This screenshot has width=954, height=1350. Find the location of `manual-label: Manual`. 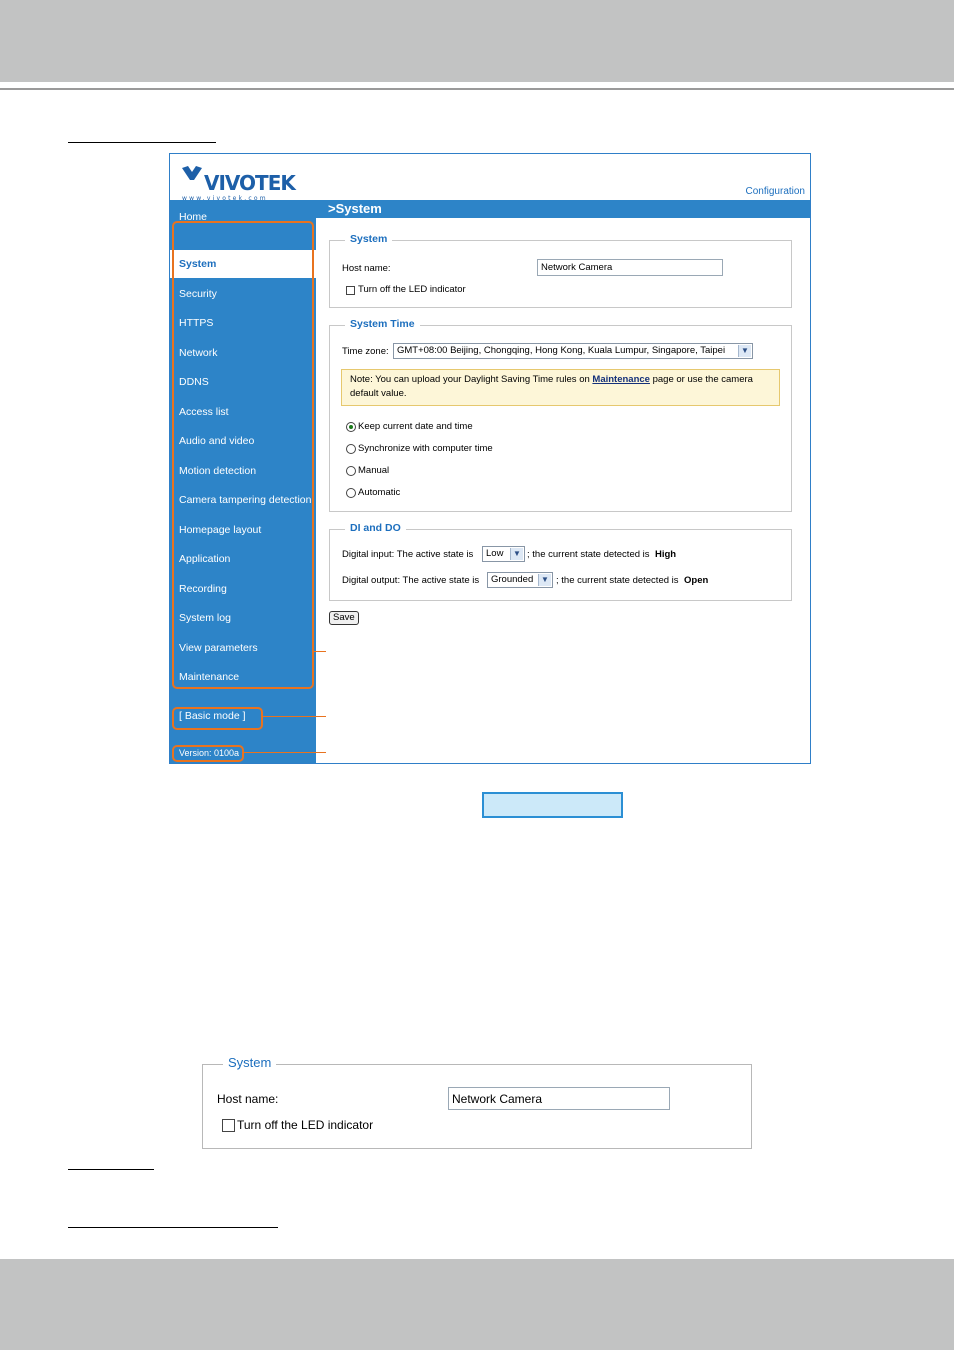

manual-label: Manual is located at coordinates (374, 470).